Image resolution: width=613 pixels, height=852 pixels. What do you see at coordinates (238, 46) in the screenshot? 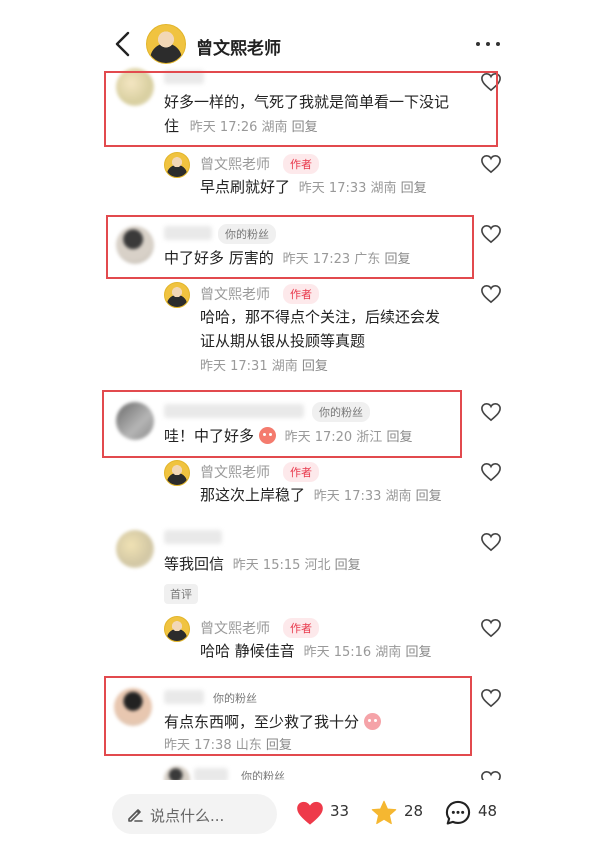
I see `author-name: 曾文熙老师` at bounding box center [238, 46].